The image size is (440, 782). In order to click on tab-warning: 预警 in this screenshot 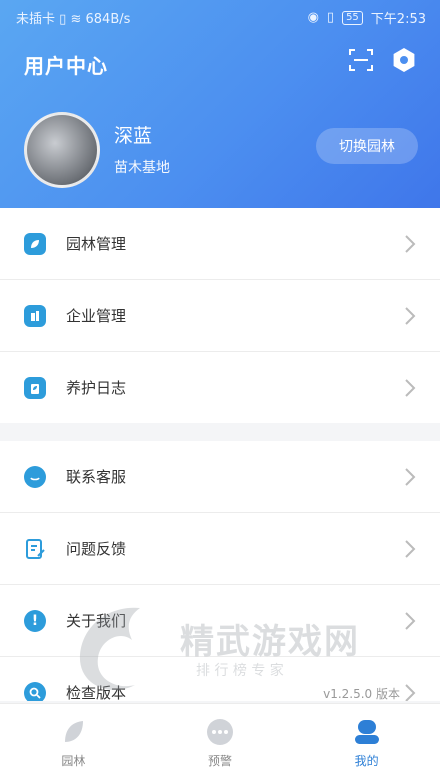, I will do `click(220, 743)`.